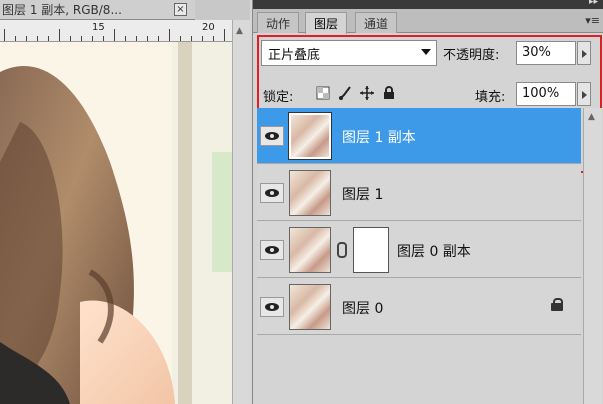 This screenshot has height=404, width=603. Describe the element at coordinates (546, 94) in the screenshot. I see `fill-input: 100%` at that location.